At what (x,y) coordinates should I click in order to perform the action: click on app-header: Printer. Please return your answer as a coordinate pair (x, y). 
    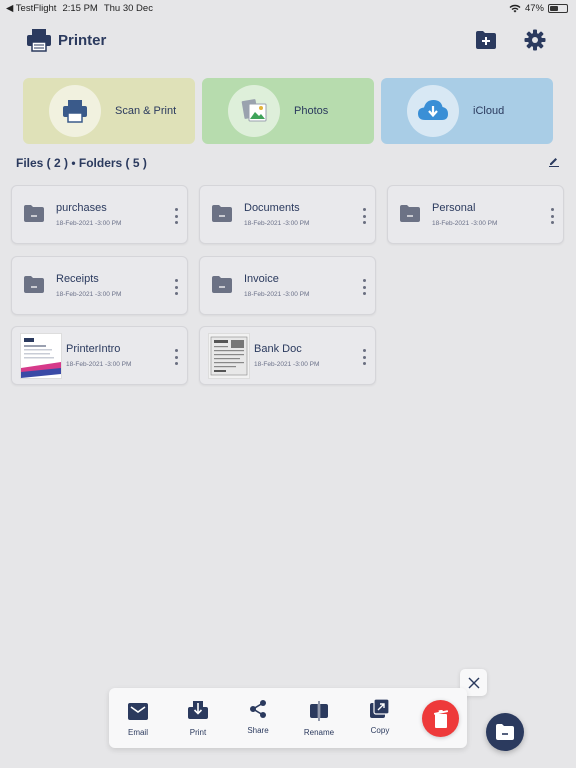
    Looking at the image, I should click on (288, 40).